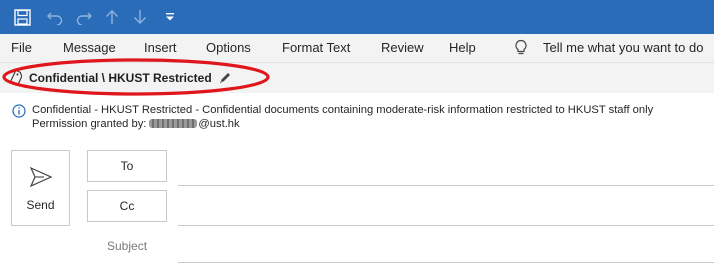 Image resolution: width=714 pixels, height=280 pixels. Describe the element at coordinates (462, 47) in the screenshot. I see `tab-help: Help` at that location.